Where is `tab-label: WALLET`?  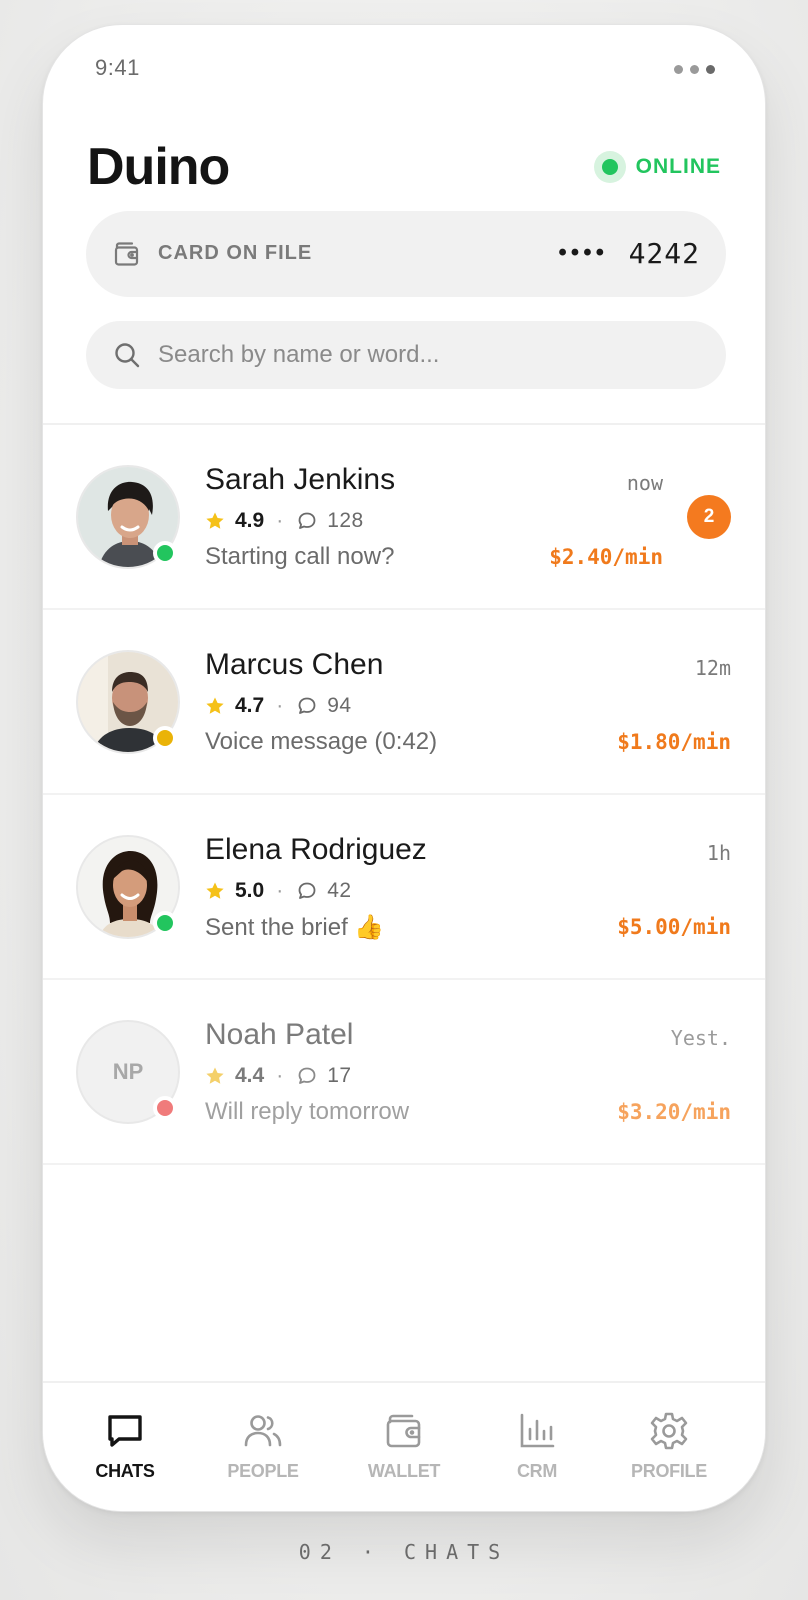 tab-label: WALLET is located at coordinates (404, 1471).